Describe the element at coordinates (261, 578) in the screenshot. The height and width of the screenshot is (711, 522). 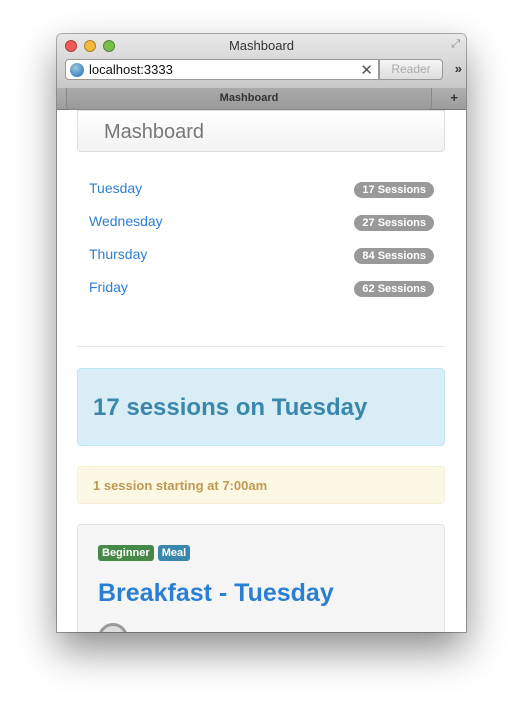
I see `session-card: Beginner Meal Breakfast - Tuesday` at that location.